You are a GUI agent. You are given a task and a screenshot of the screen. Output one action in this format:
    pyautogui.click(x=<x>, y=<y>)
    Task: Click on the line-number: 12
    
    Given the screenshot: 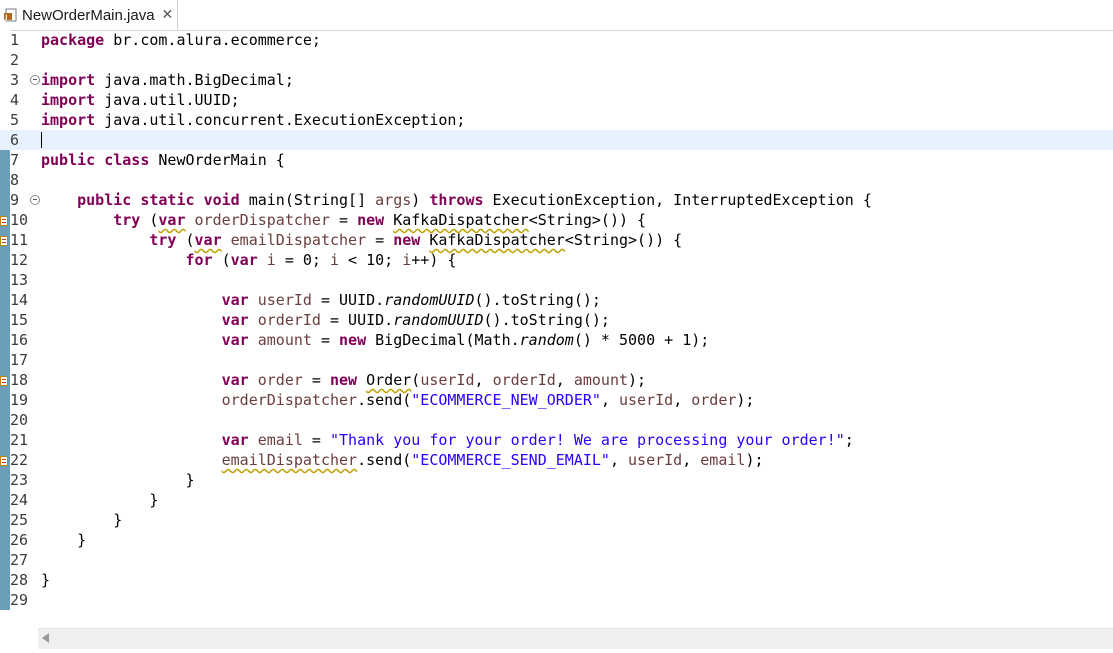 What is the action you would take?
    pyautogui.click(x=19, y=260)
    